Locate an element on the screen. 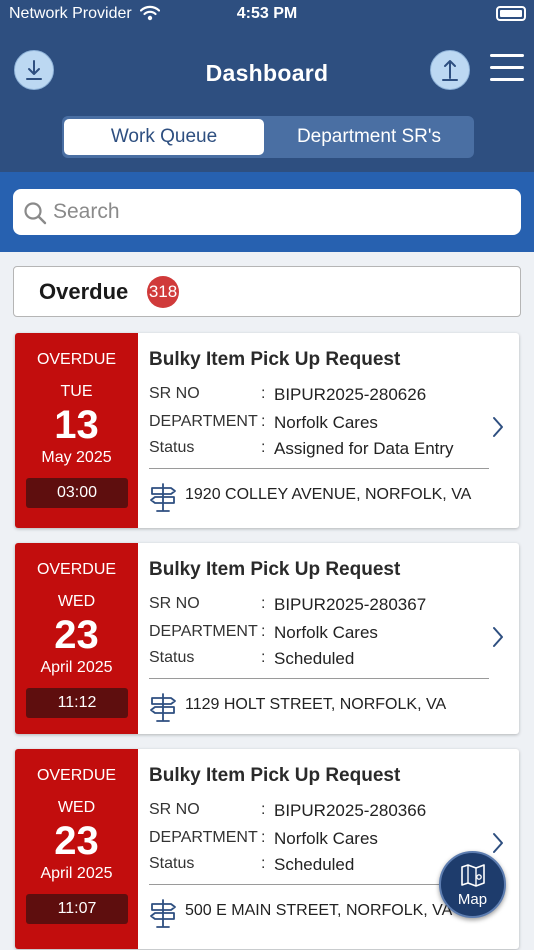  due-time: 11:12 is located at coordinates (77, 703).